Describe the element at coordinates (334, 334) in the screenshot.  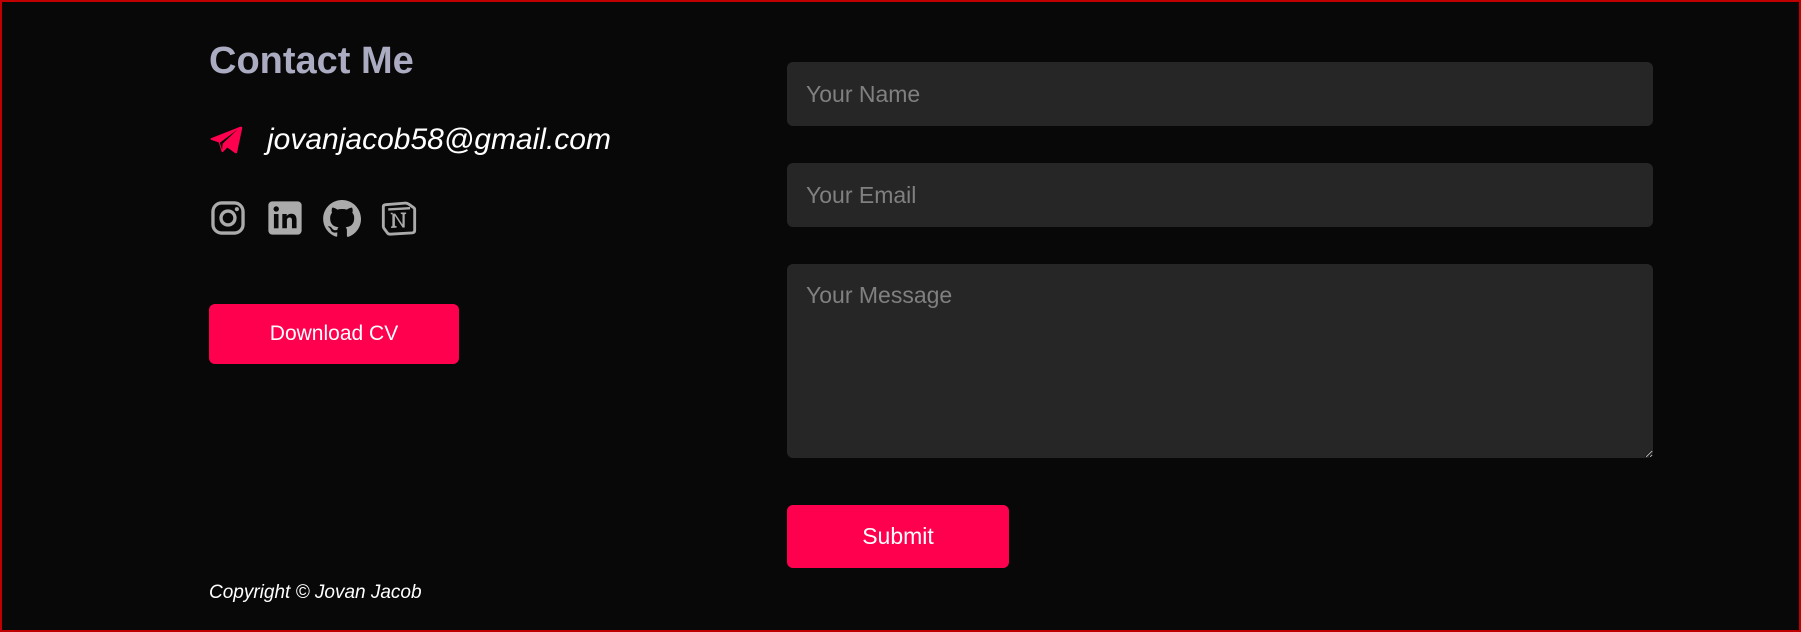
I see `download-cv-button: Download CV` at that location.